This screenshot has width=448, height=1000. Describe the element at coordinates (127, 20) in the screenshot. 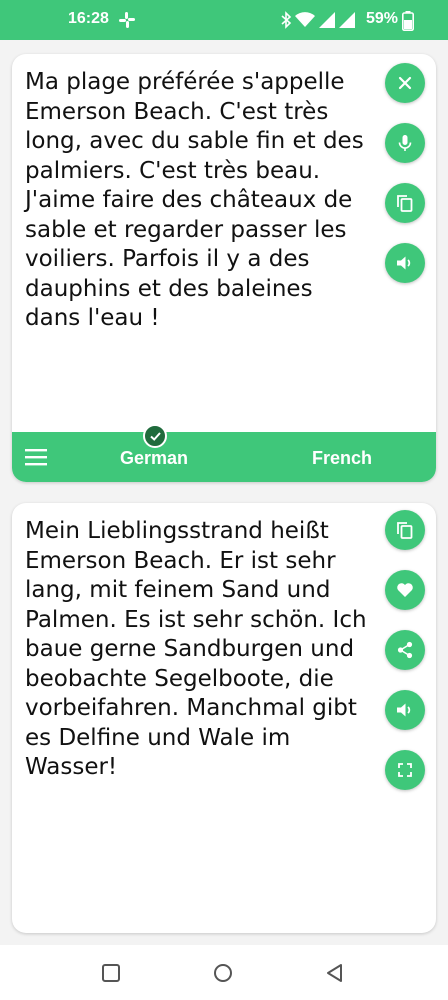

I see `slack-icon` at that location.